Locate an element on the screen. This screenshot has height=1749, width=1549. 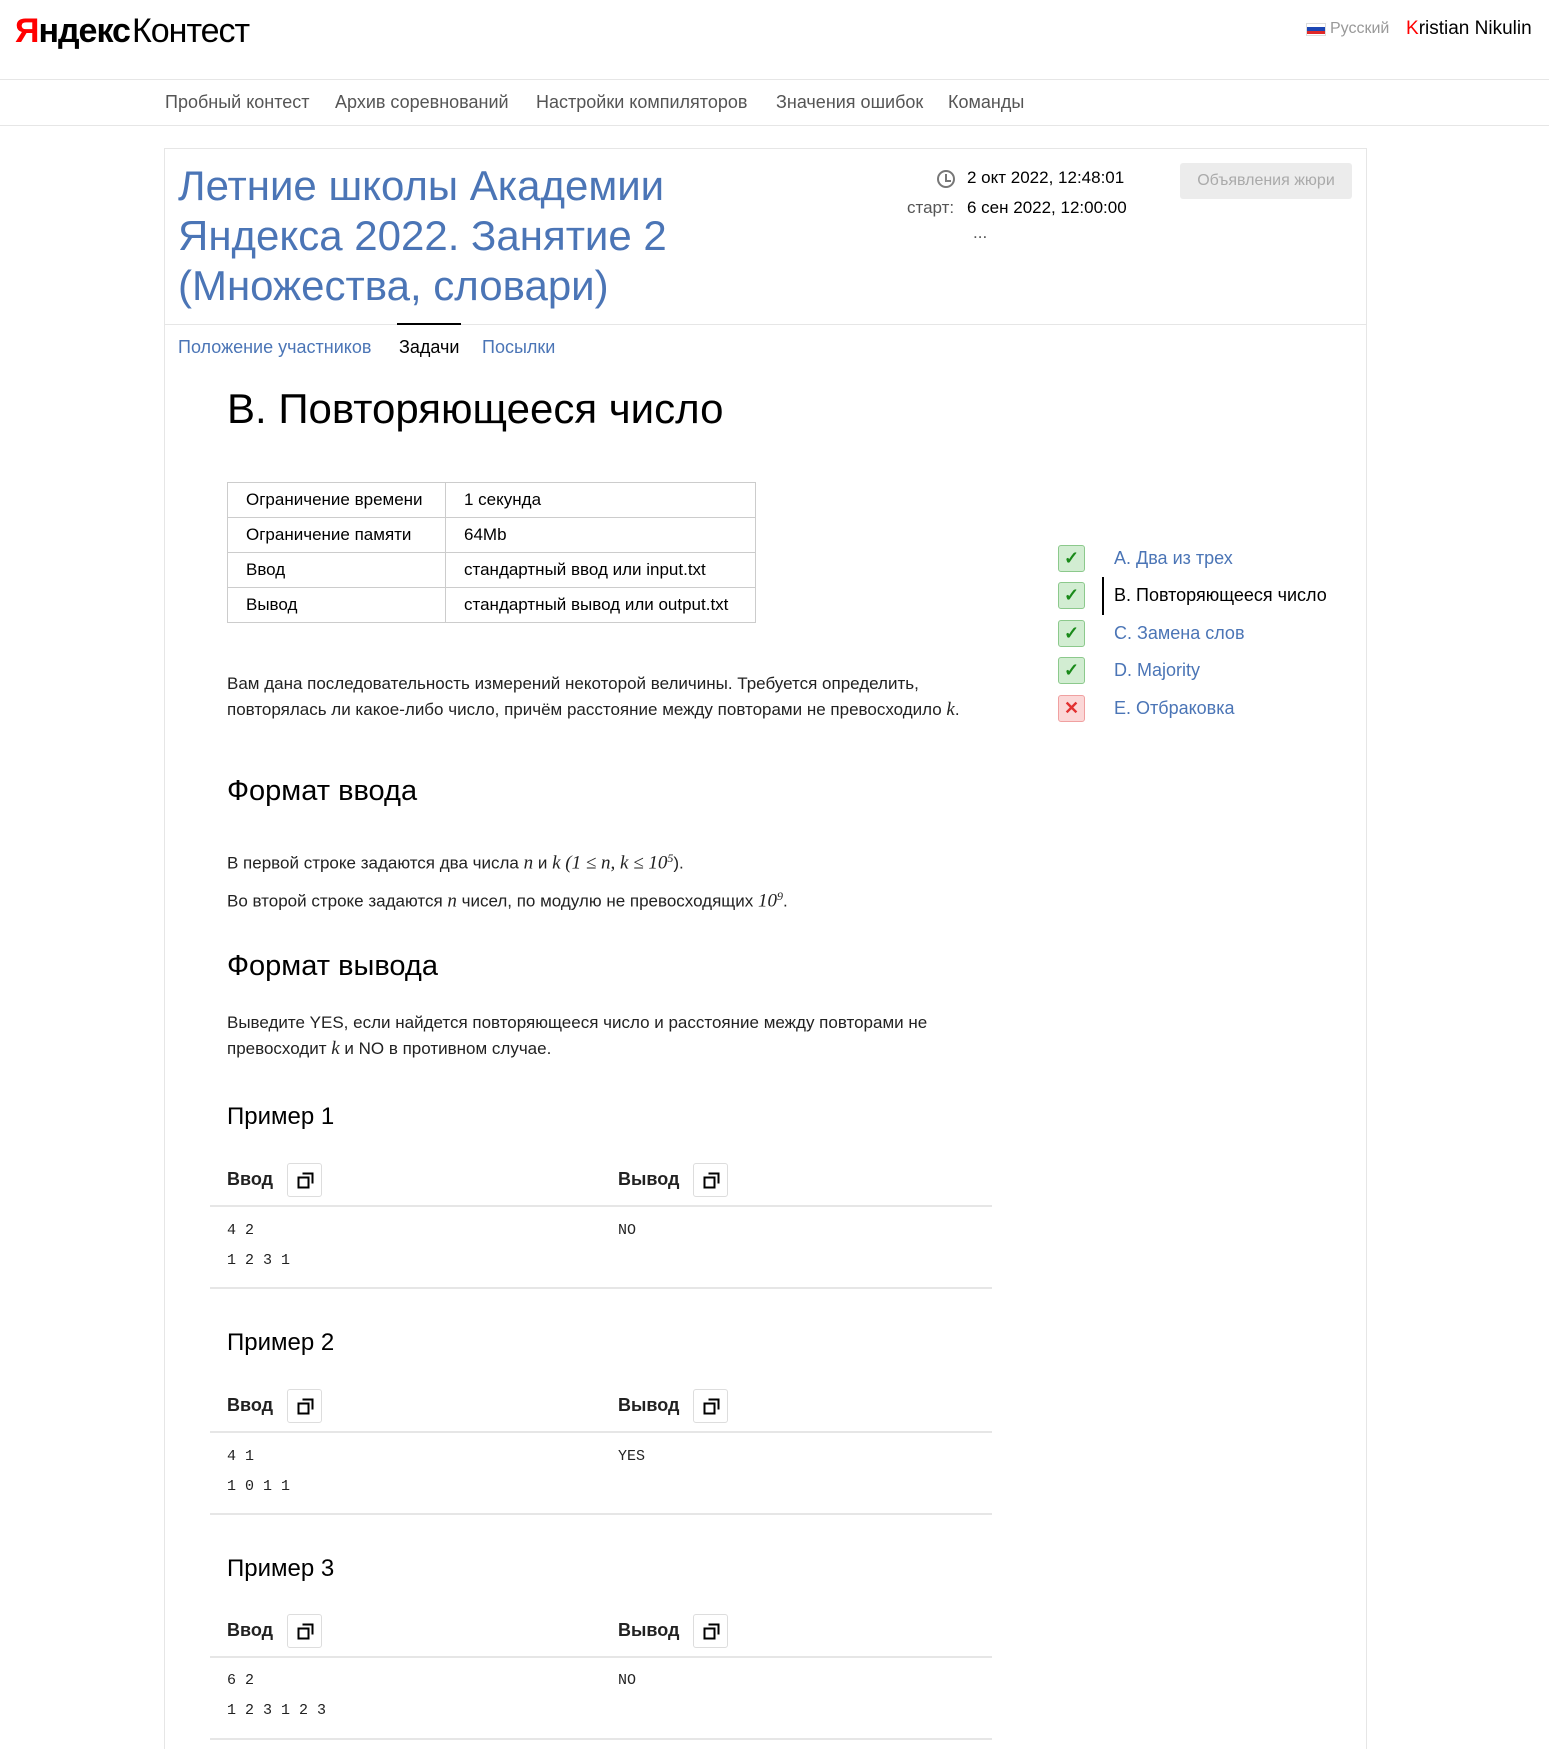
yandex-contest-logo: ЯндексКонтест is located at coordinates (132, 31).